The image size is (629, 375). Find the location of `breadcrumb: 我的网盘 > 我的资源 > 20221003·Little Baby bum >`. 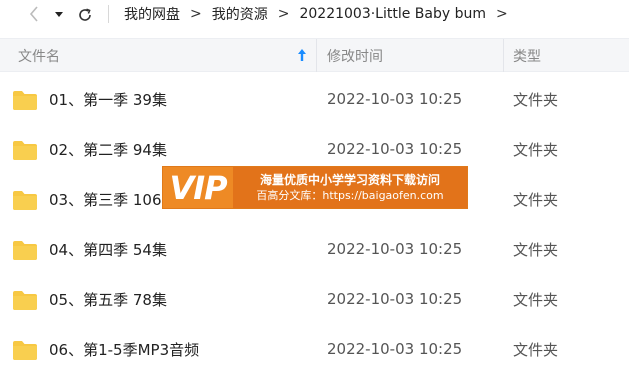

breadcrumb: 我的网盘 > 我的资源 > 20221003·Little Baby bum > is located at coordinates (321, 14).